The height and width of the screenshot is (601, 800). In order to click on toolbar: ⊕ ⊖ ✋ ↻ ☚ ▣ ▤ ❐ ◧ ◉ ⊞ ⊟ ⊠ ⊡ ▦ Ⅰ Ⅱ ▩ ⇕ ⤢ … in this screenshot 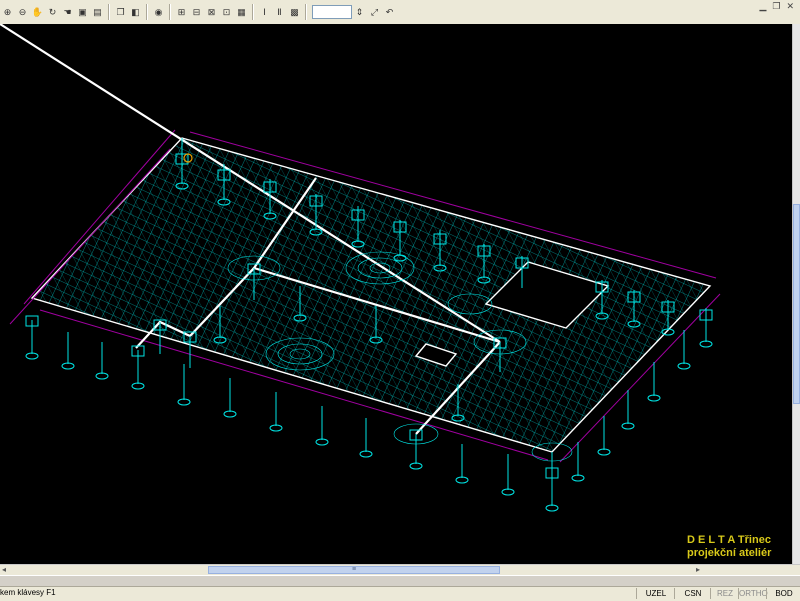, I will do `click(400, 12)`.